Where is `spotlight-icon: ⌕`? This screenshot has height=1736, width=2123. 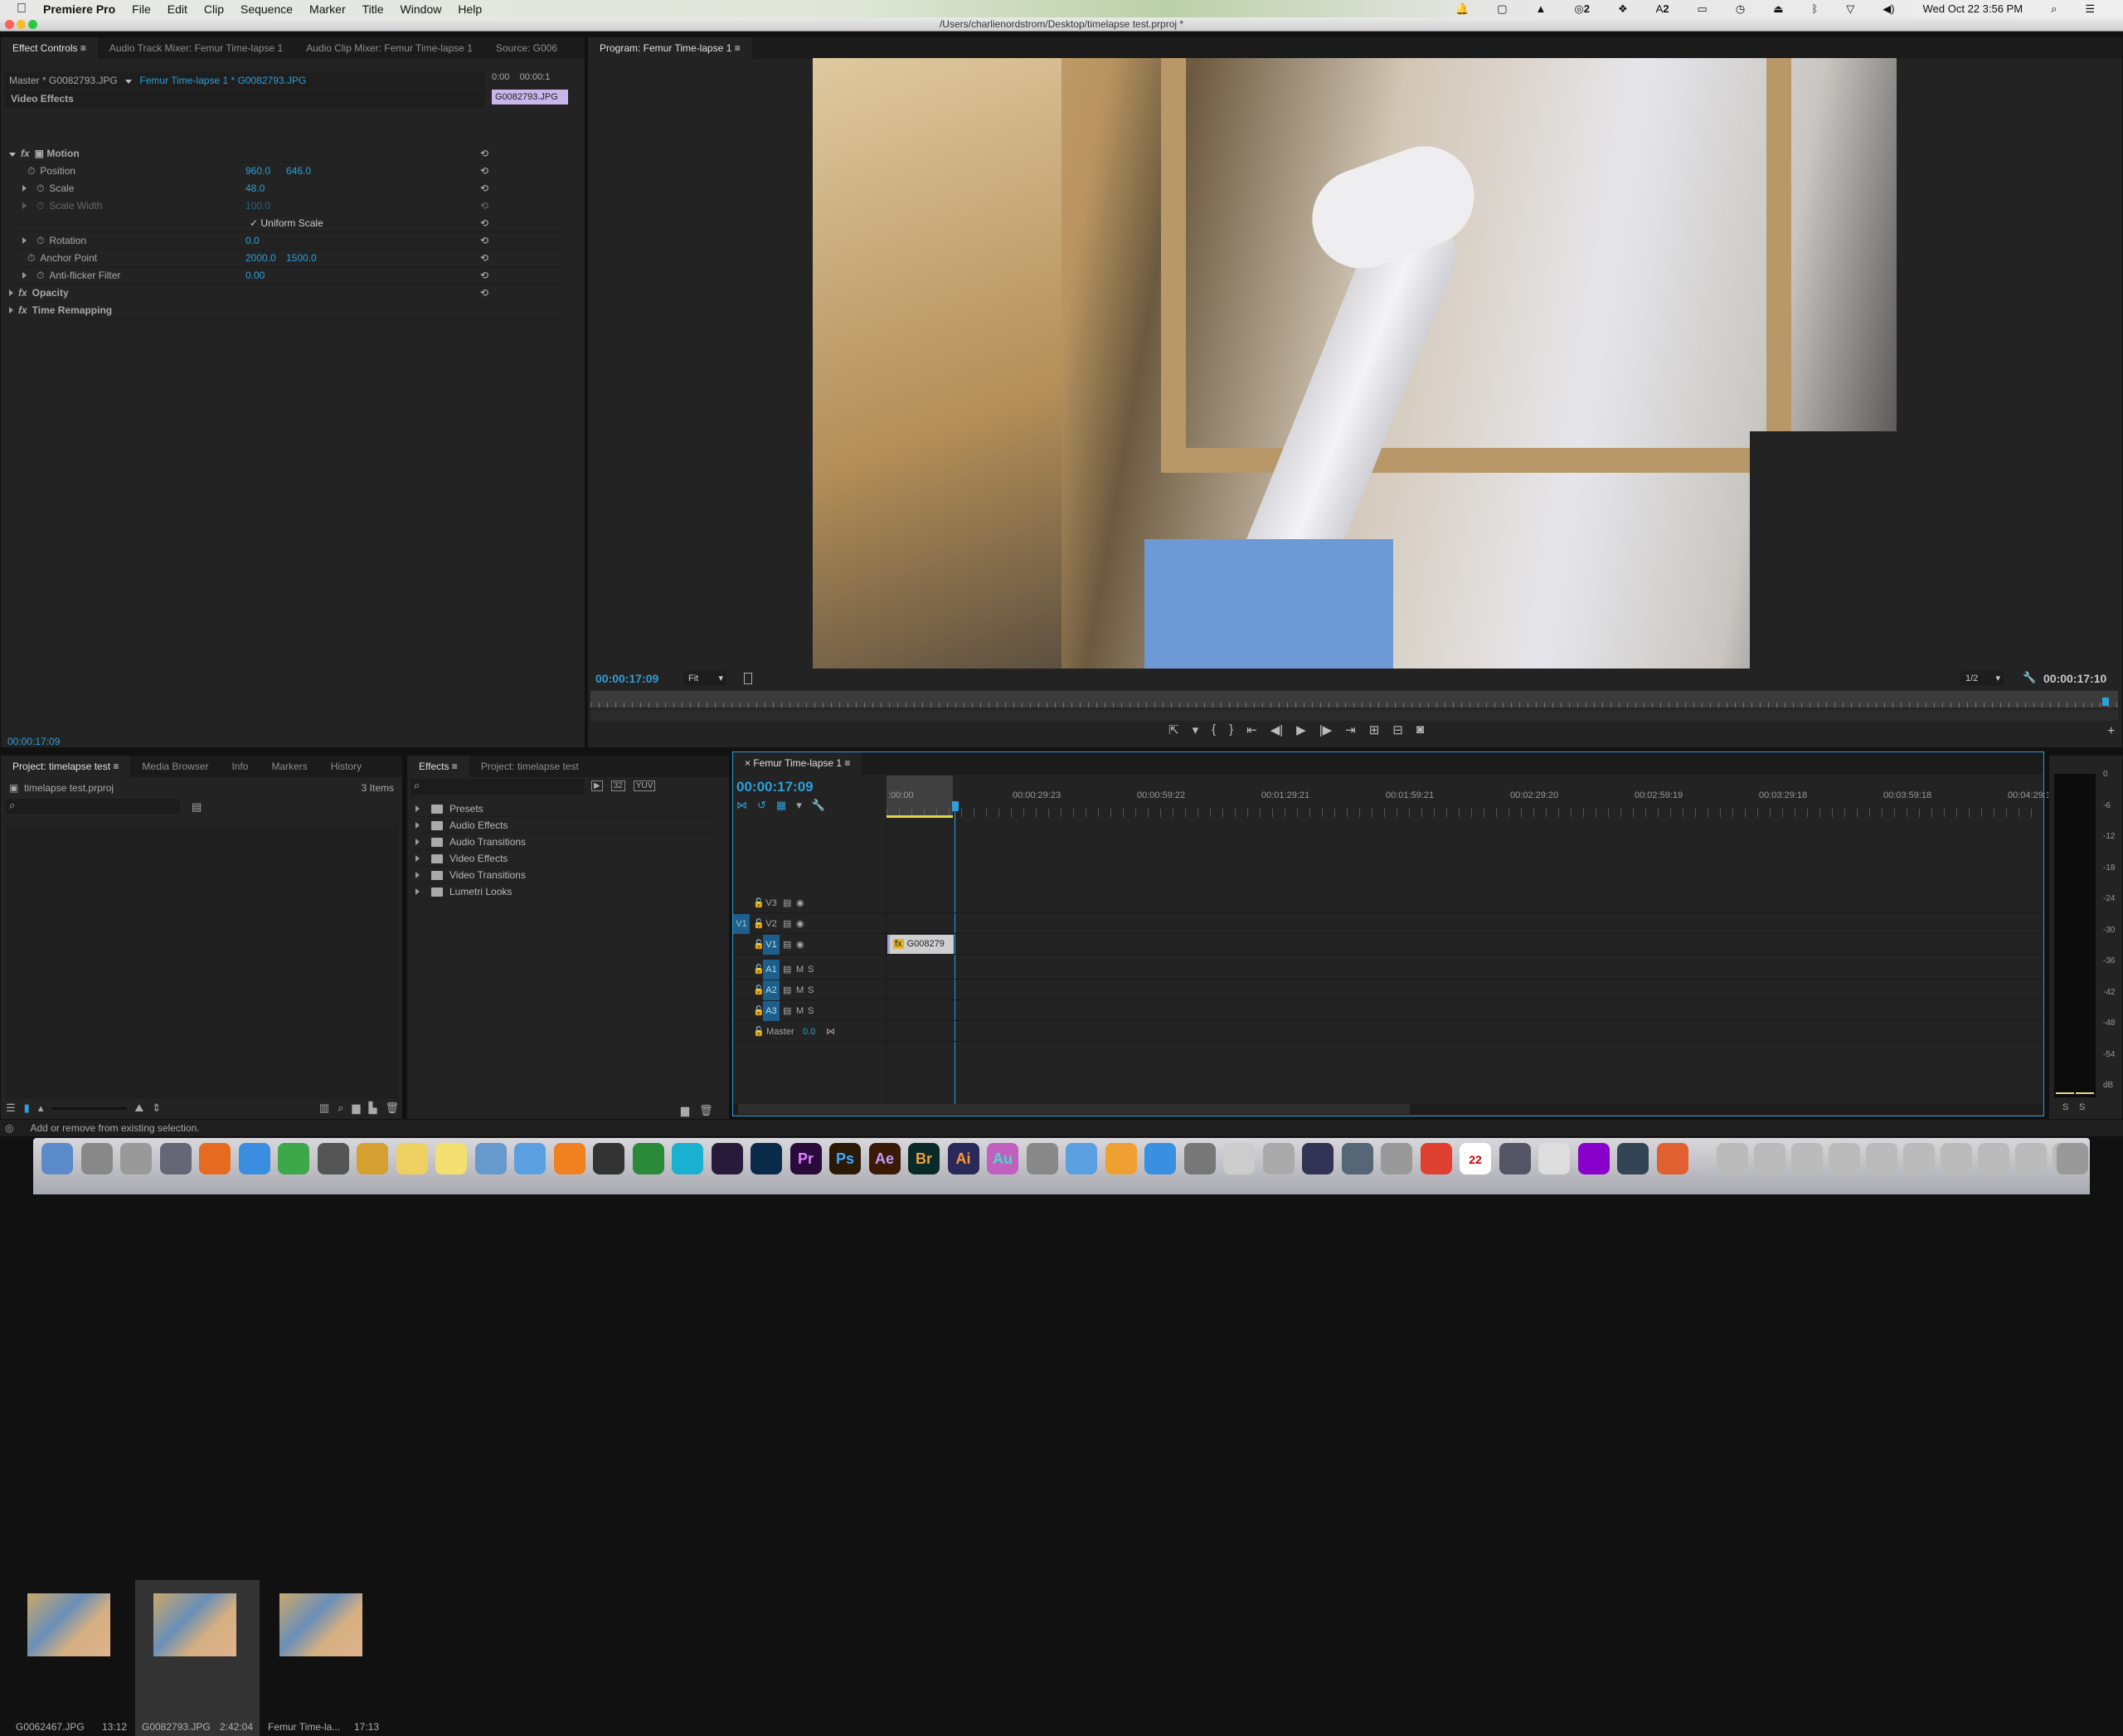
spotlight-icon: ⌕ is located at coordinates (2054, 9).